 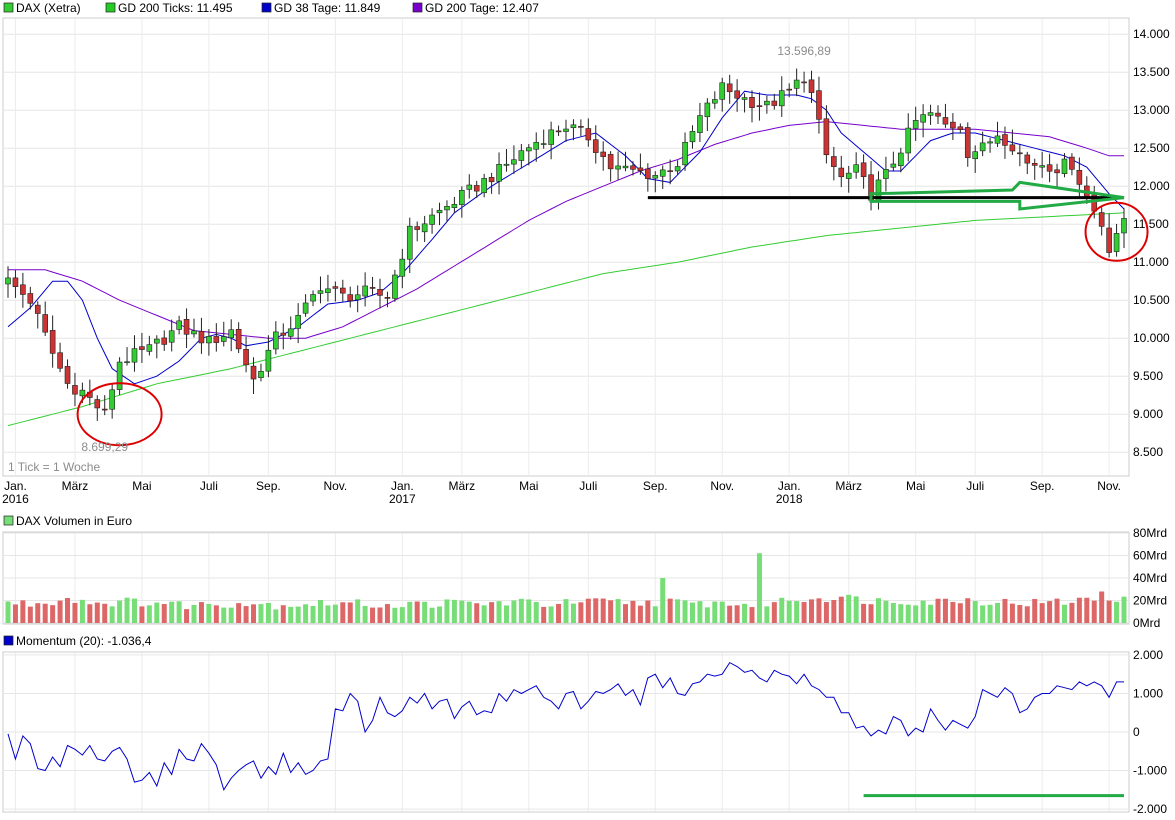 What do you see at coordinates (8, 7) in the screenshot?
I see `legend-swatch-dax` at bounding box center [8, 7].